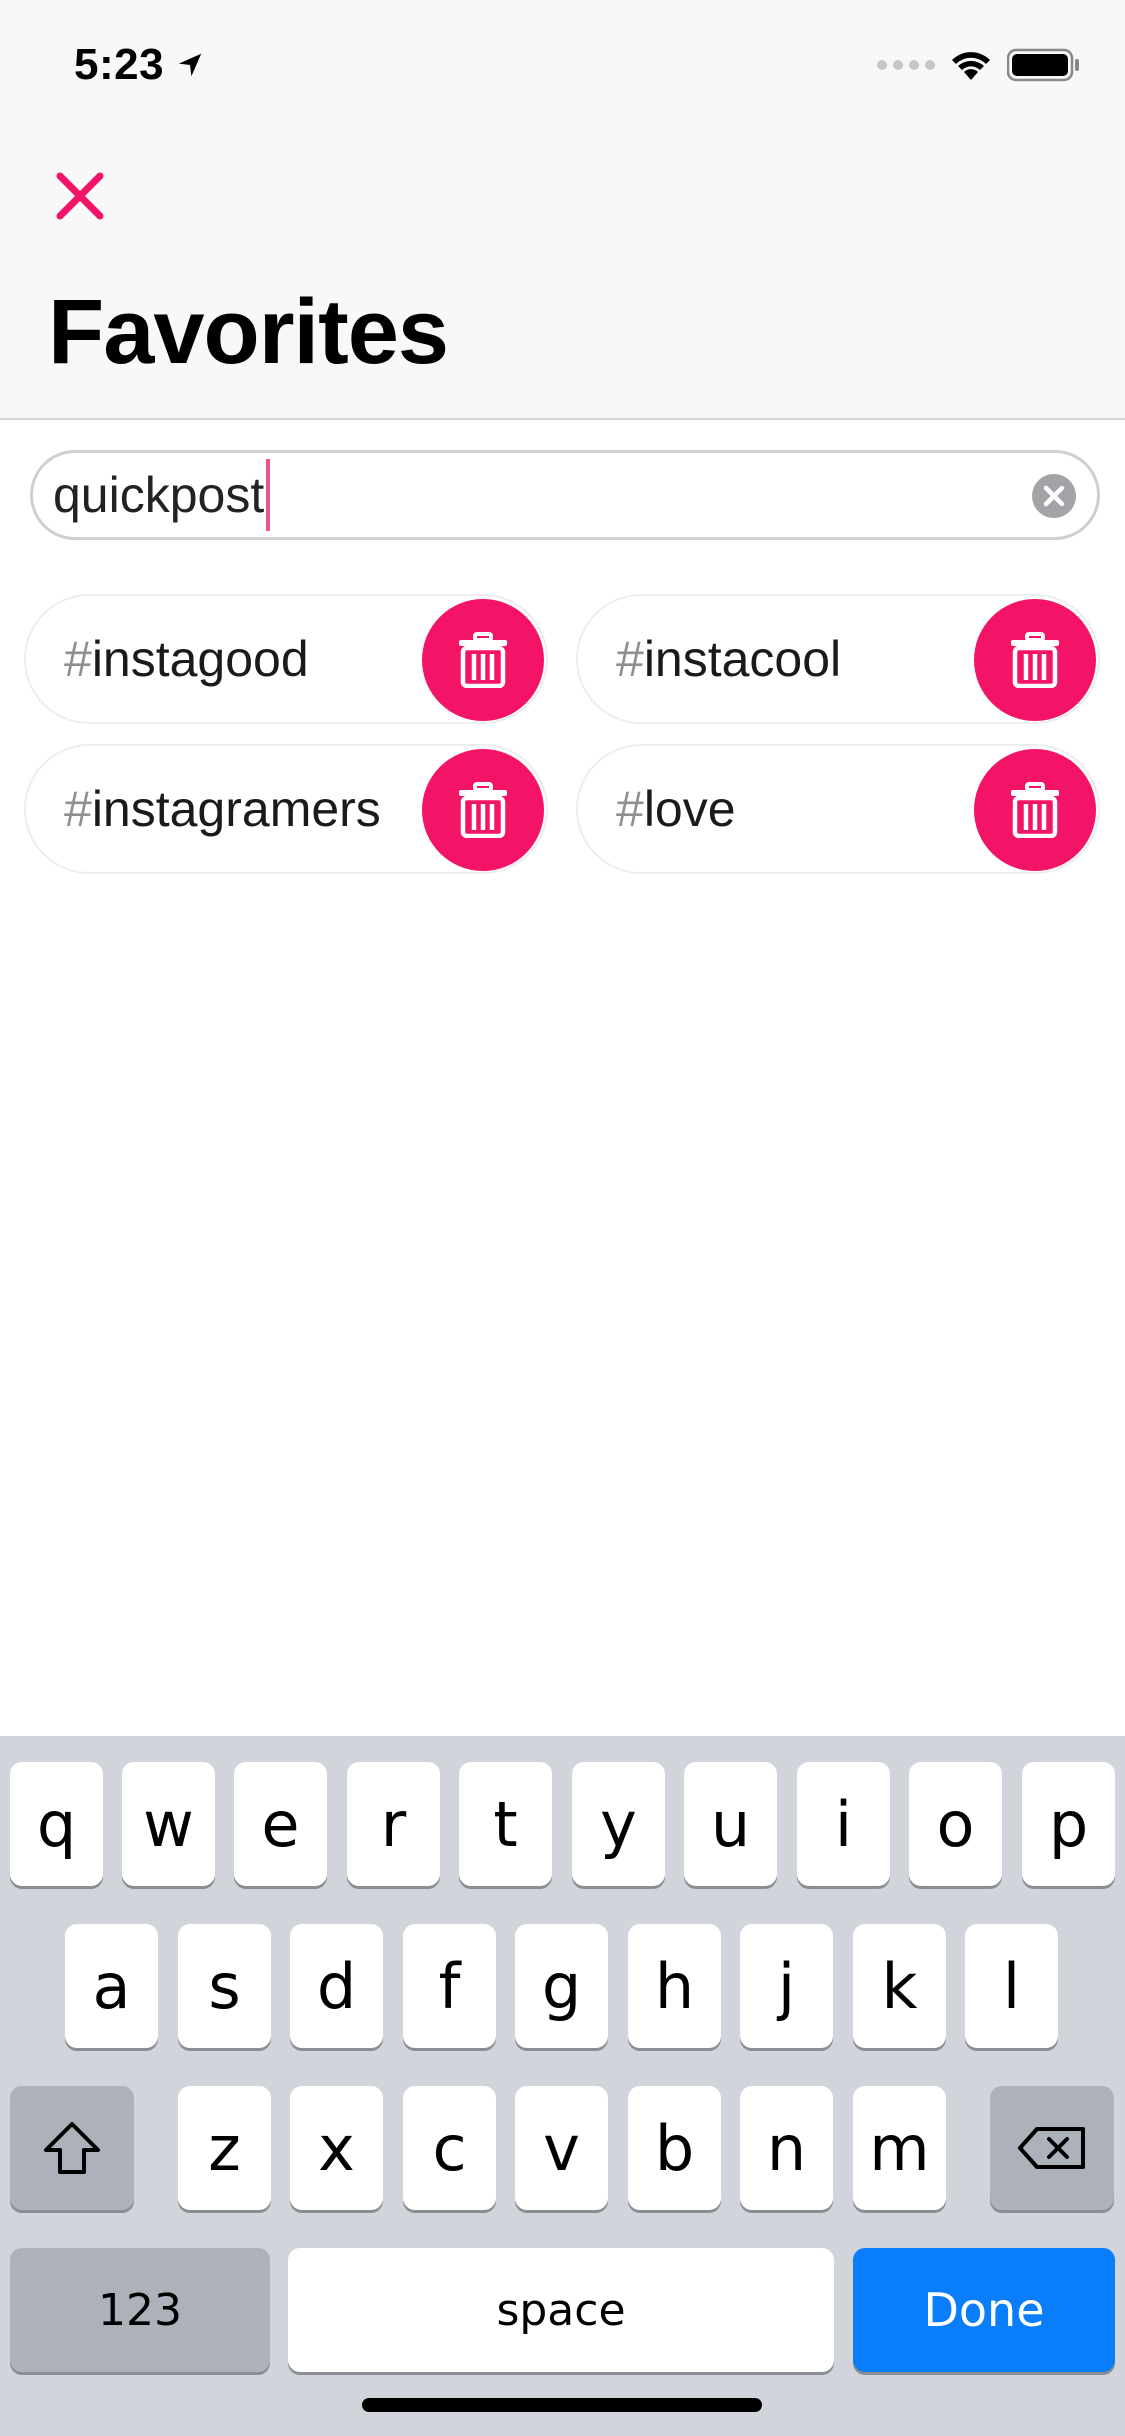 The height and width of the screenshot is (2436, 1125). I want to click on wifi-icon, so click(971, 66).